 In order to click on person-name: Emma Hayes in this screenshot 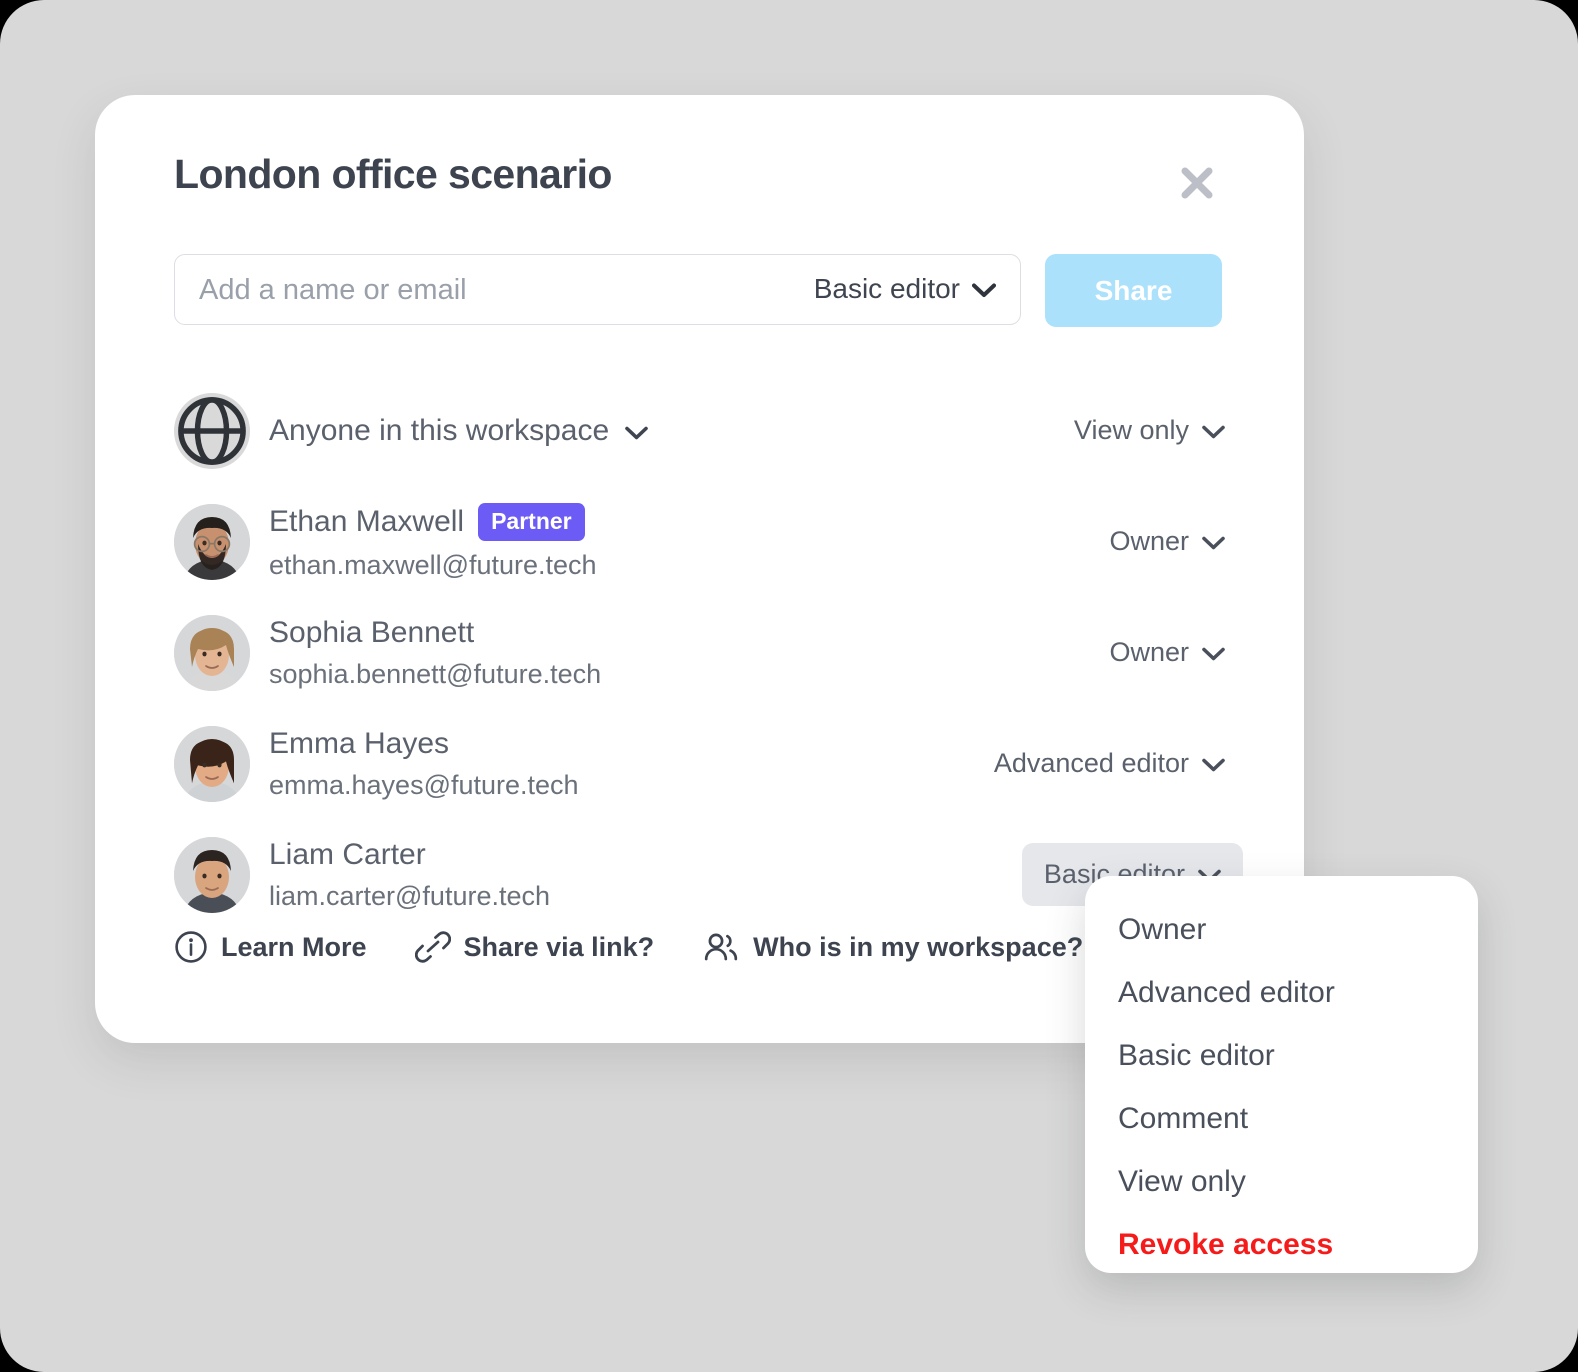, I will do `click(359, 743)`.